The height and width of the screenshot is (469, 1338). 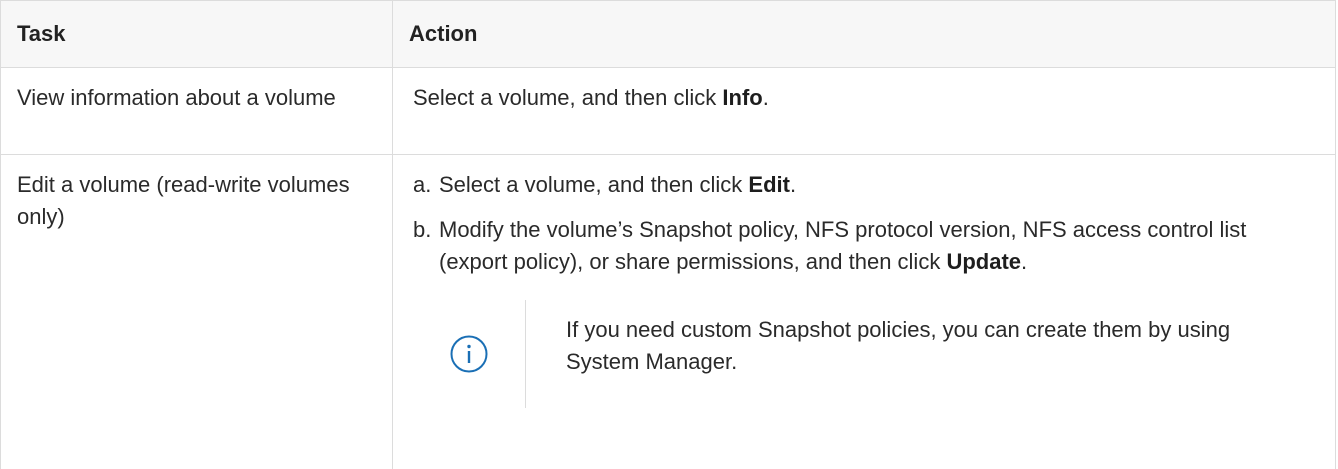 What do you see at coordinates (864, 34) in the screenshot?
I see `header-action: Action` at bounding box center [864, 34].